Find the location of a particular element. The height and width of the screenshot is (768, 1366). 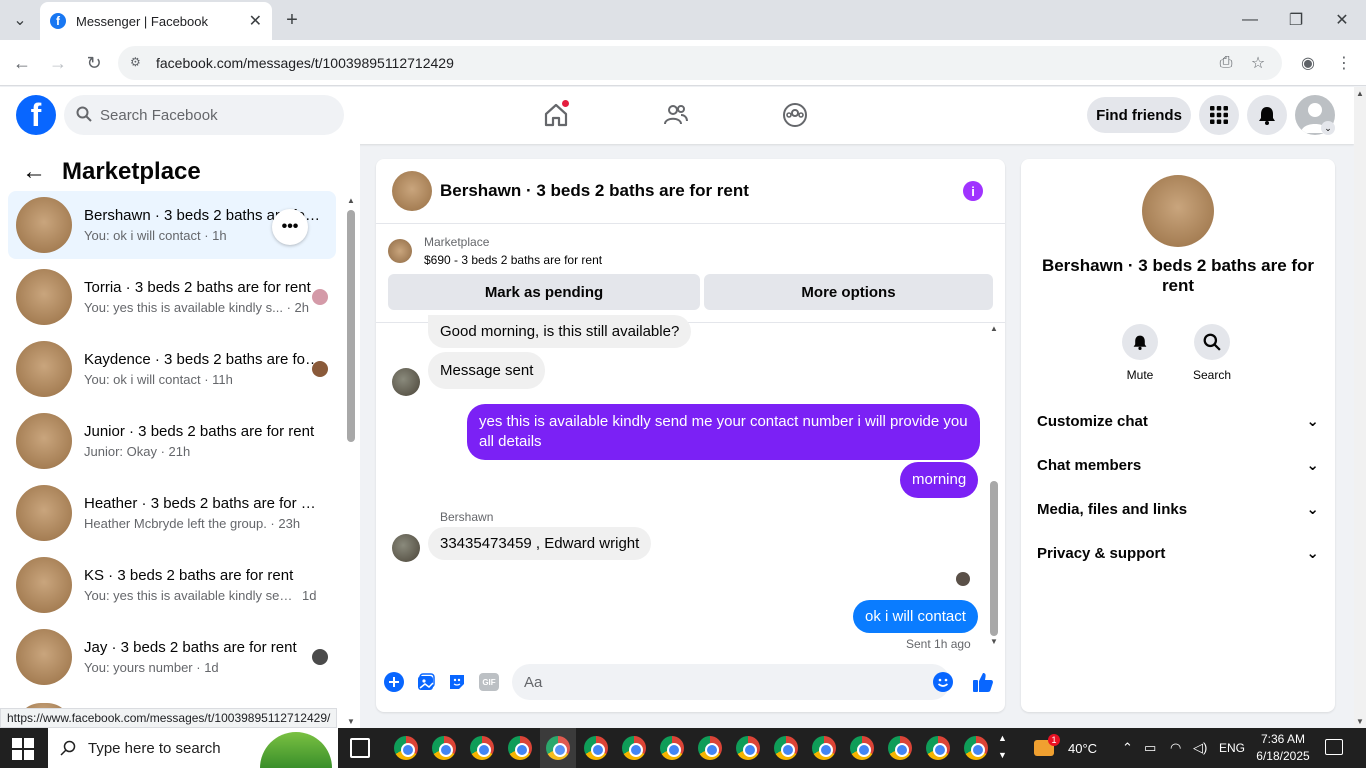

temperature: 40°C is located at coordinates (1082, 748).